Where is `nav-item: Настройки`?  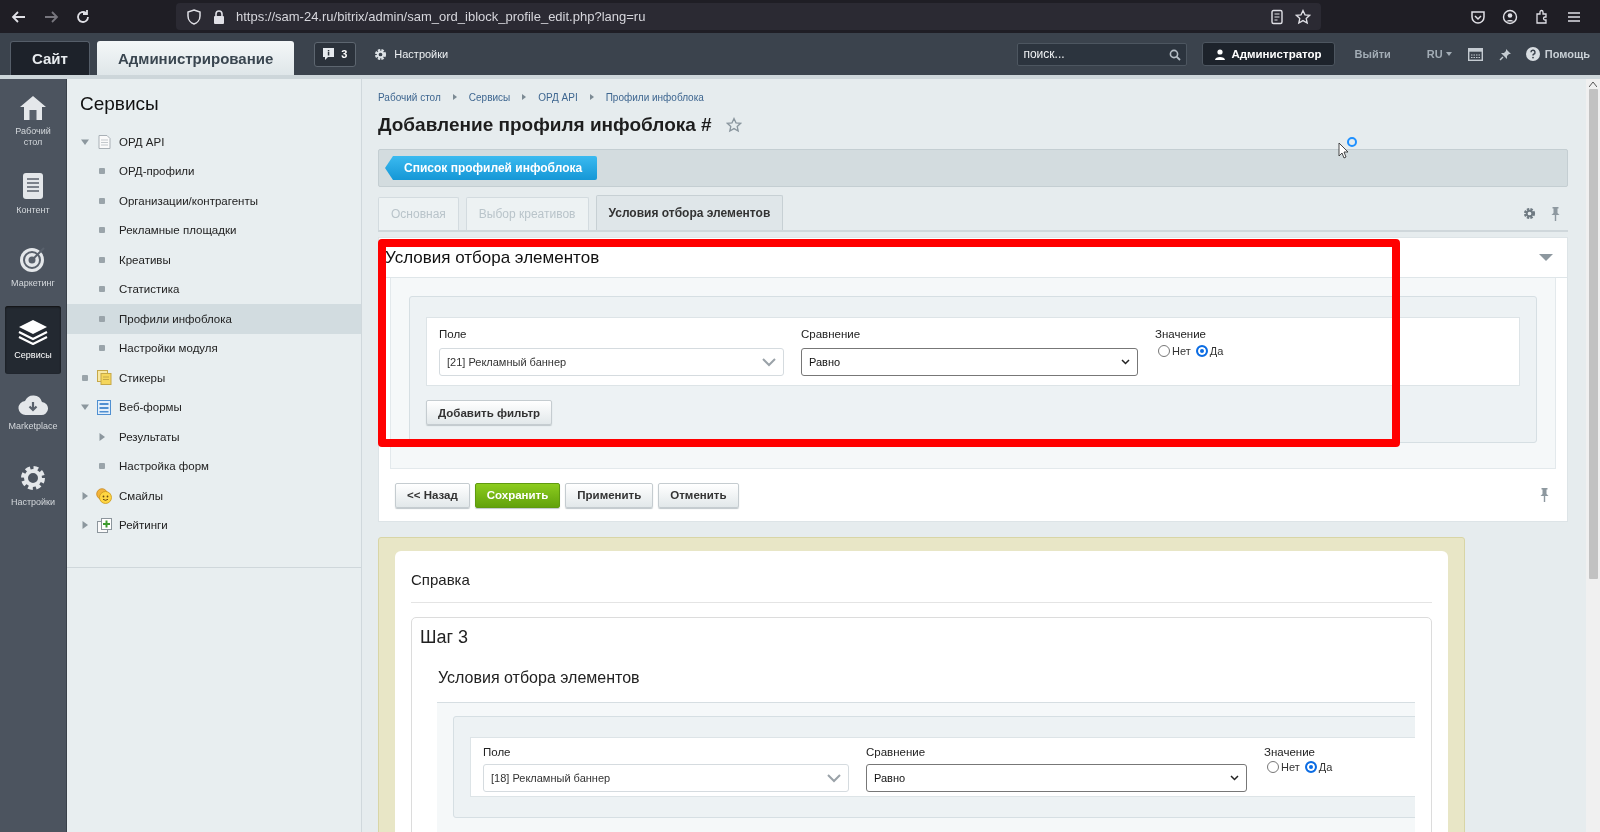 nav-item: Настройки is located at coordinates (33, 486).